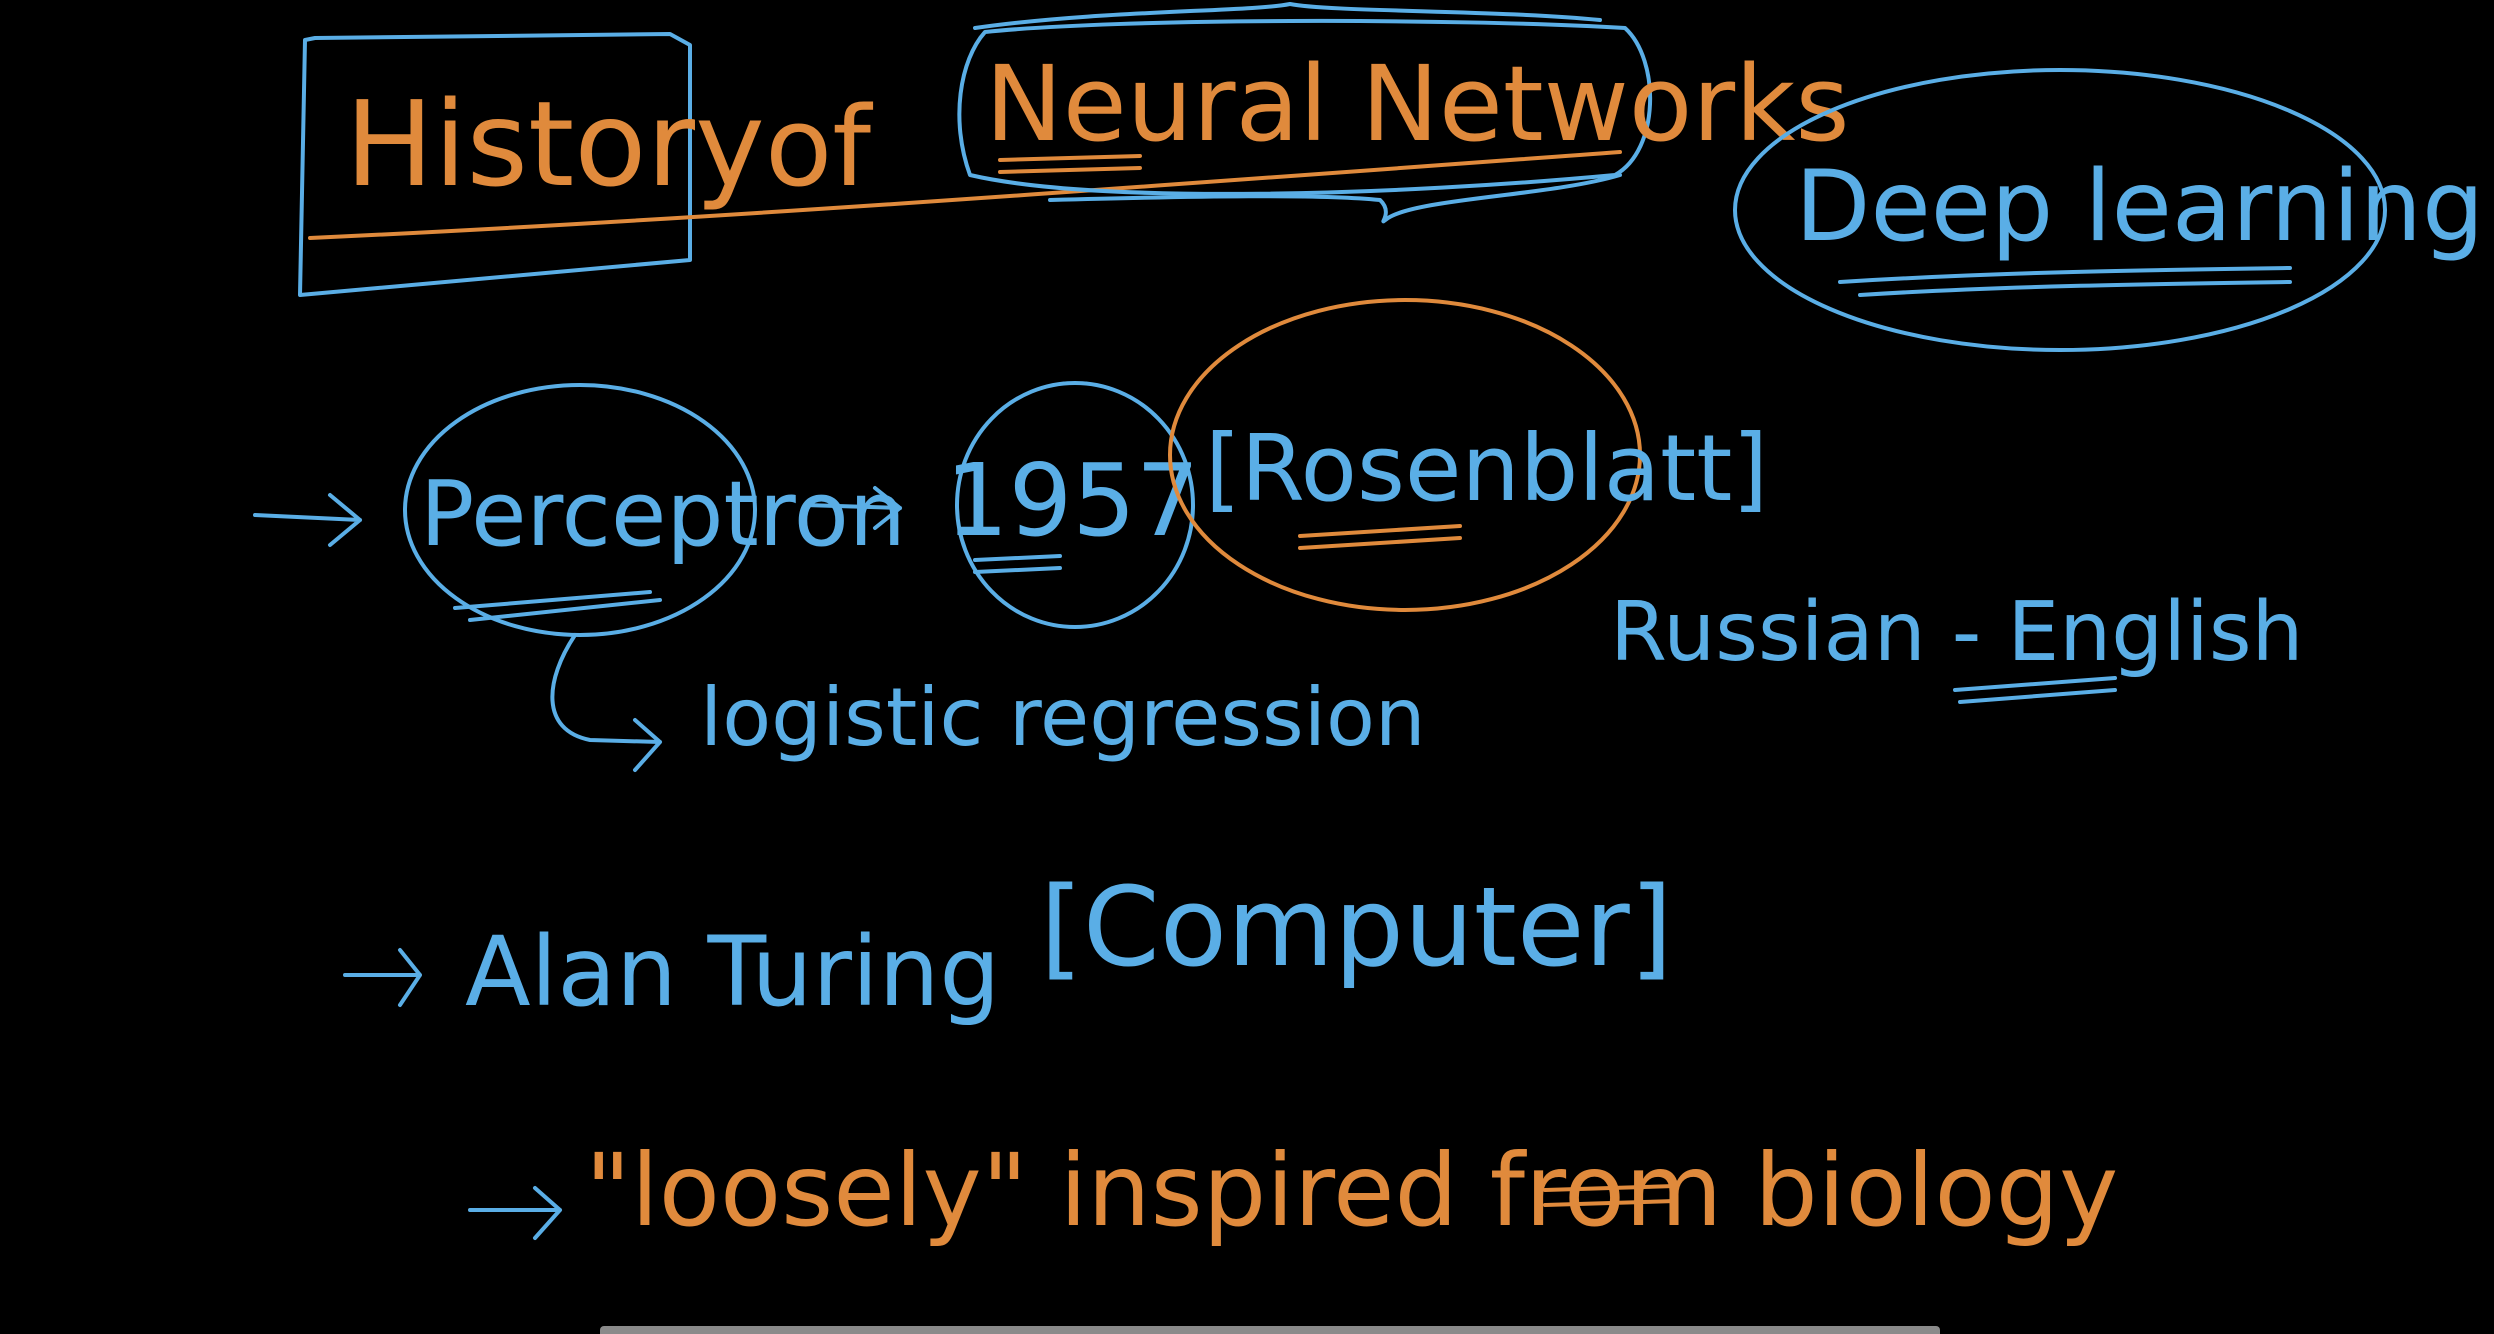  Describe the element at coordinates (1017, 564) in the screenshot. I see `year-underline` at that location.